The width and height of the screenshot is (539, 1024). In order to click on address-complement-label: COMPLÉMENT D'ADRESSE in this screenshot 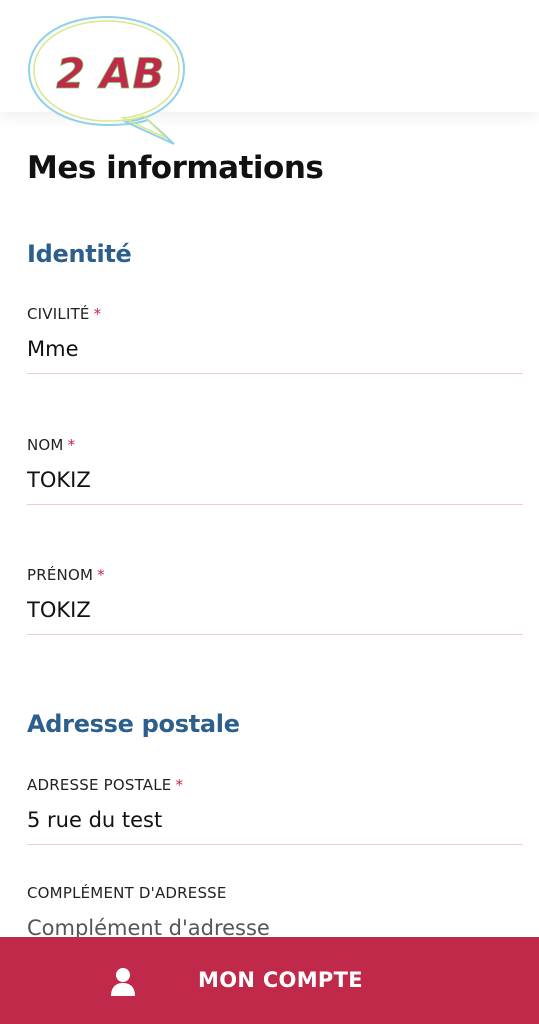, I will do `click(127, 893)`.